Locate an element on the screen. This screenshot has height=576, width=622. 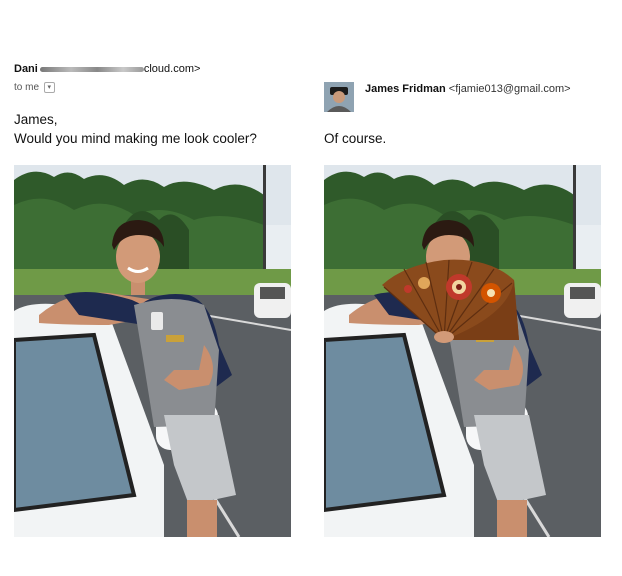
request-sender-email: cloud.com> is located at coordinates (172, 69).